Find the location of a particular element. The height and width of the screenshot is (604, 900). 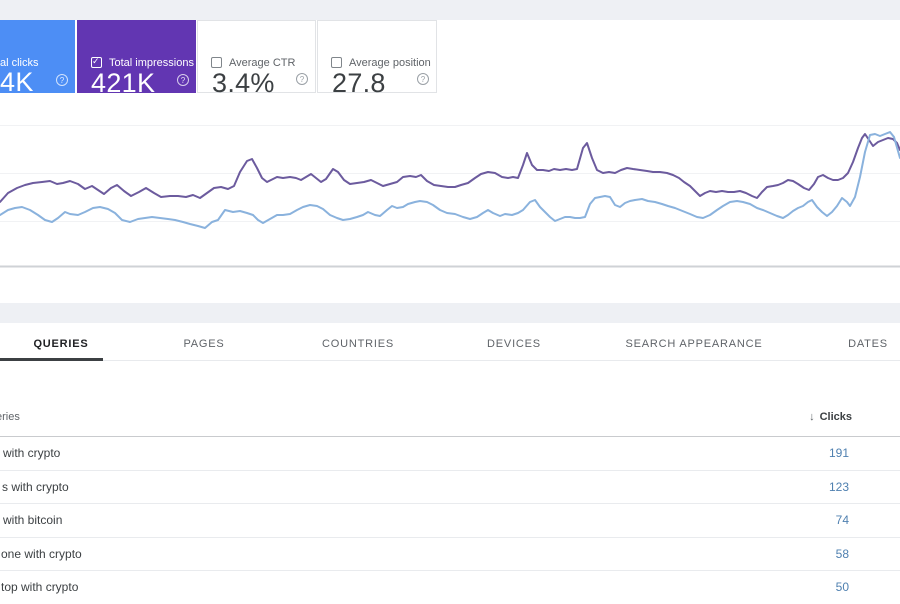

active-tab-underline is located at coordinates (51, 359).